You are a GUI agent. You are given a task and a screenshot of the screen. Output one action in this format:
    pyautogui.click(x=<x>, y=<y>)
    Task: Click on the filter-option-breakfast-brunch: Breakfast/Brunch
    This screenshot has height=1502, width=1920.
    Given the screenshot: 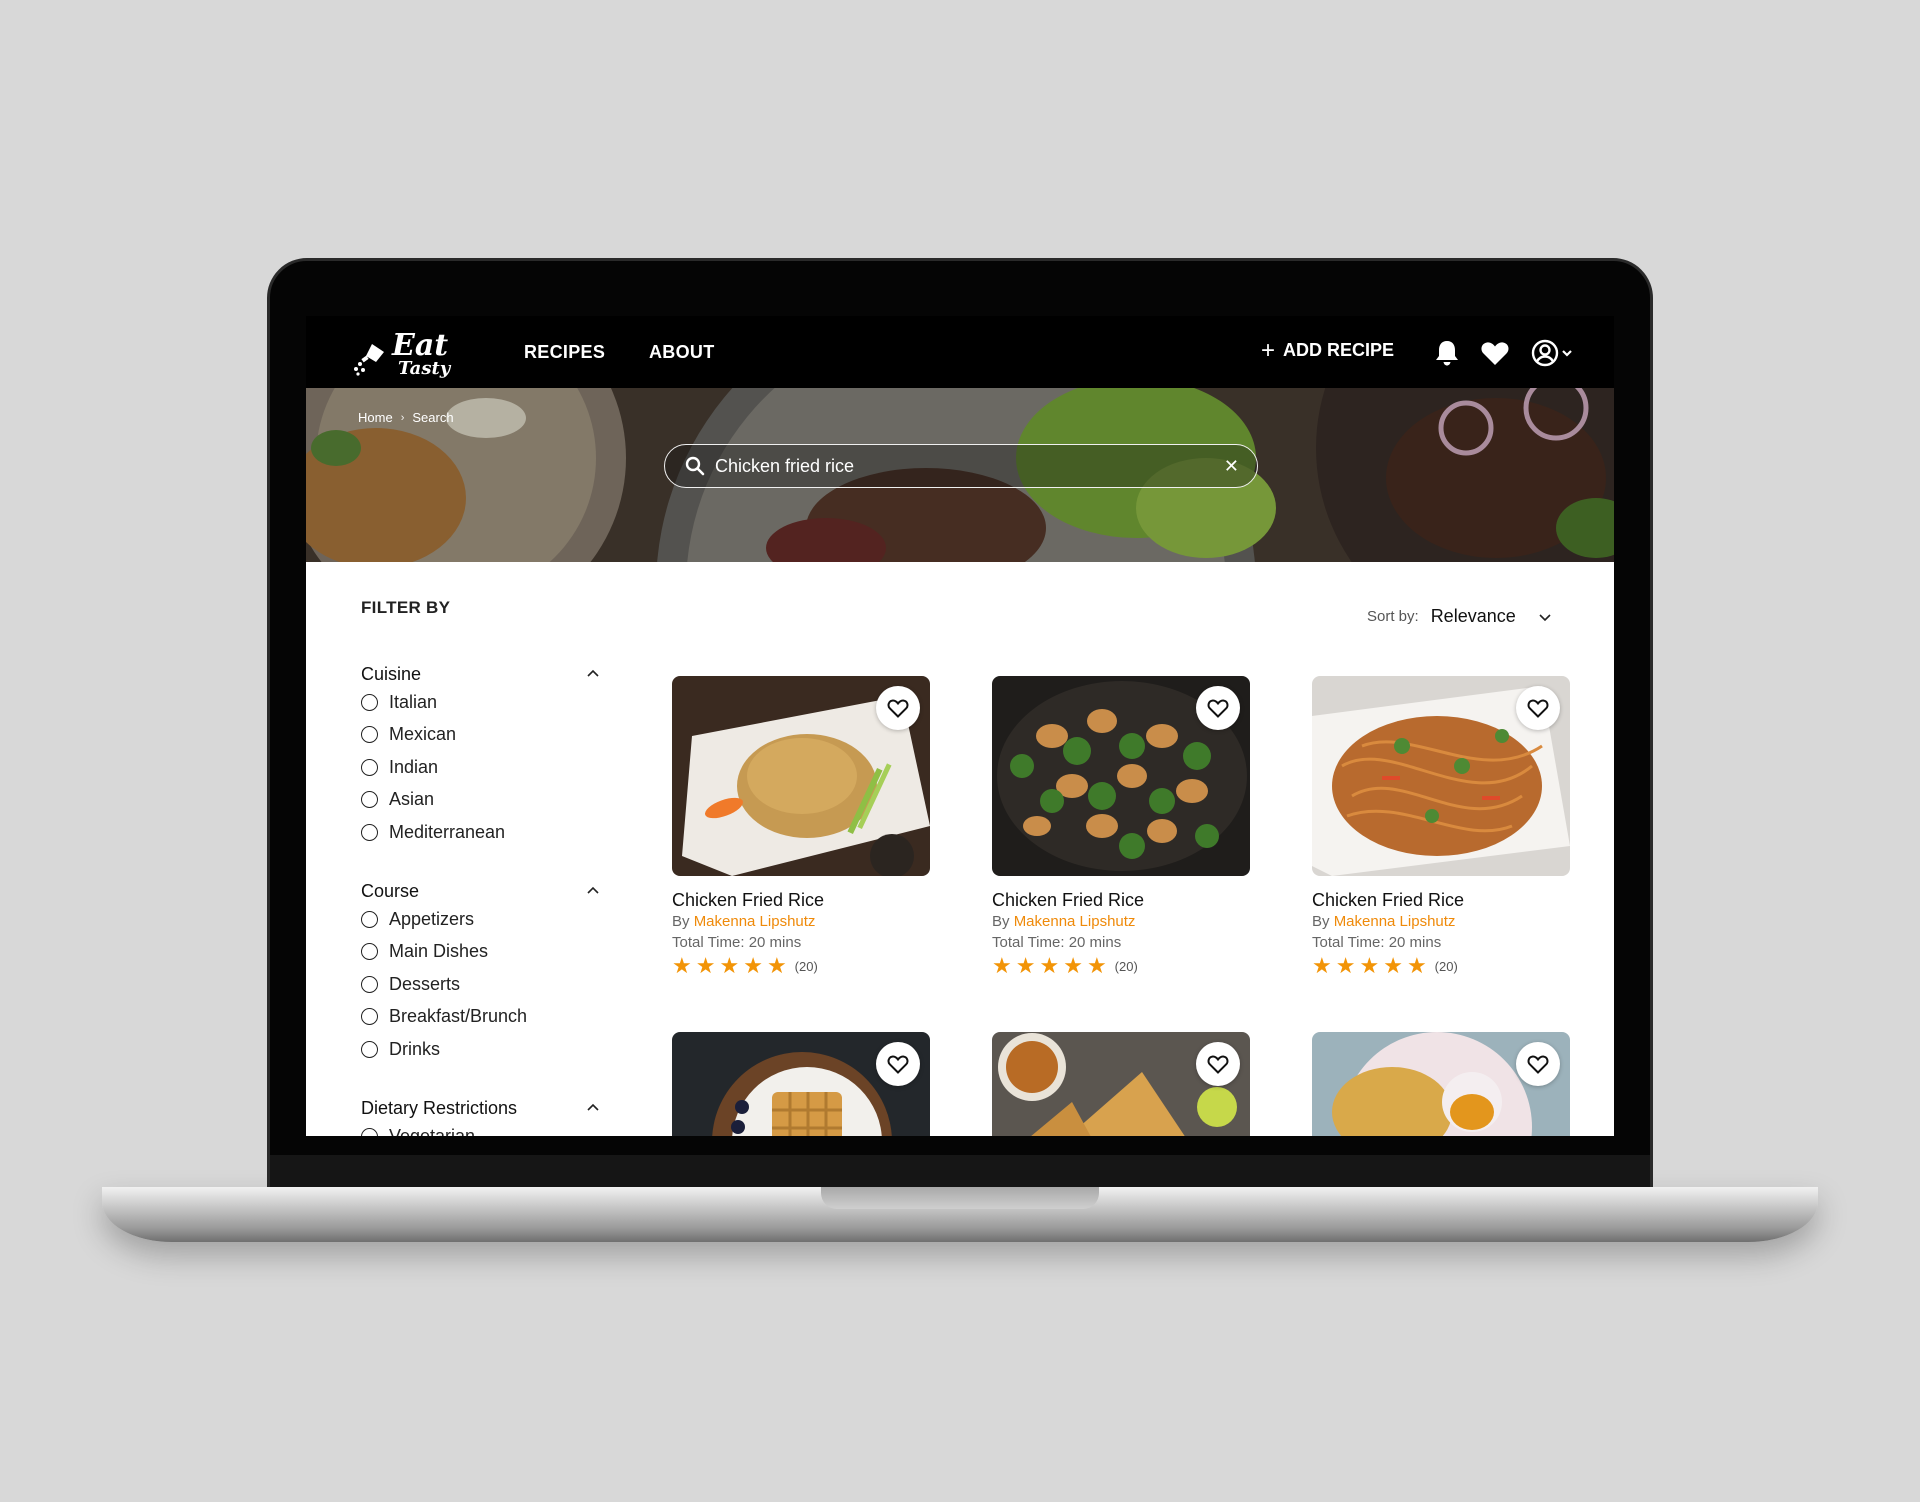 What is the action you would take?
    pyautogui.click(x=482, y=1017)
    